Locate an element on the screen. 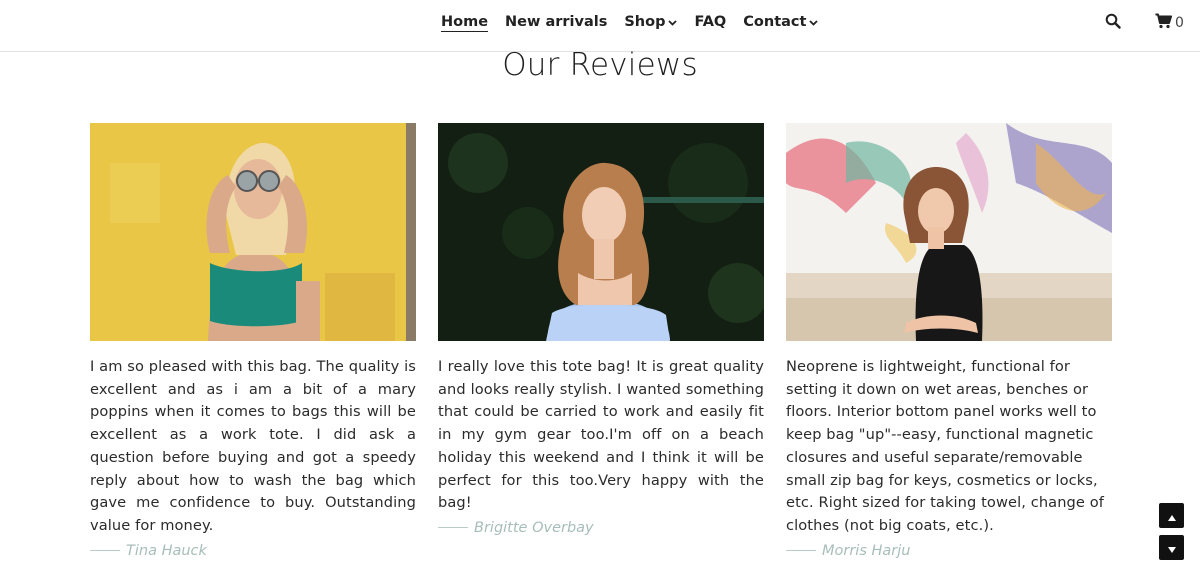  cart-count: 0 is located at coordinates (1179, 23).